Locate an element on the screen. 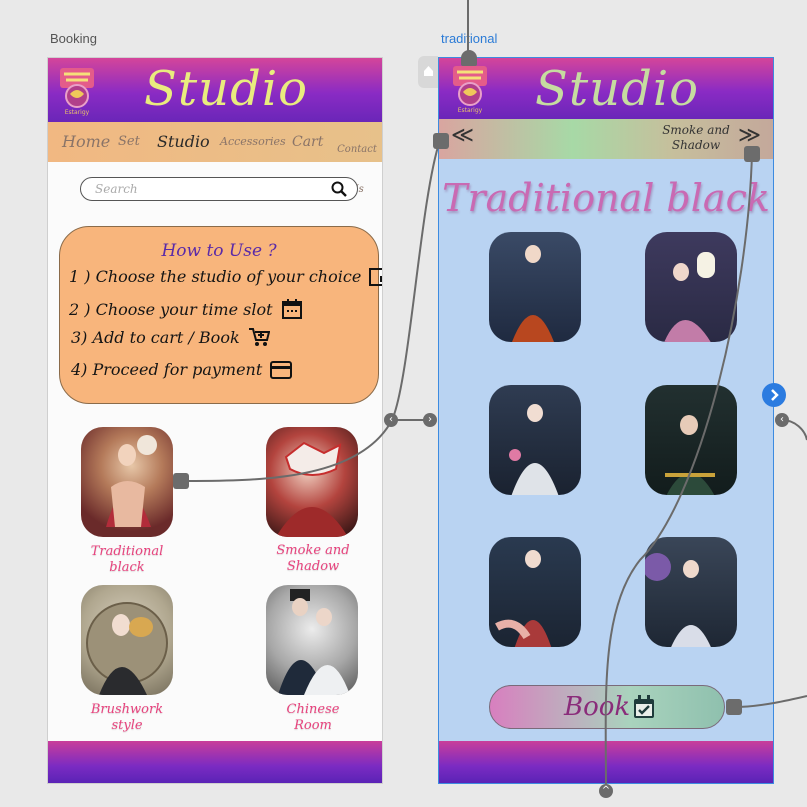 The height and width of the screenshot is (807, 807). step-text: 4) Proceed for payment is located at coordinates (167, 369).